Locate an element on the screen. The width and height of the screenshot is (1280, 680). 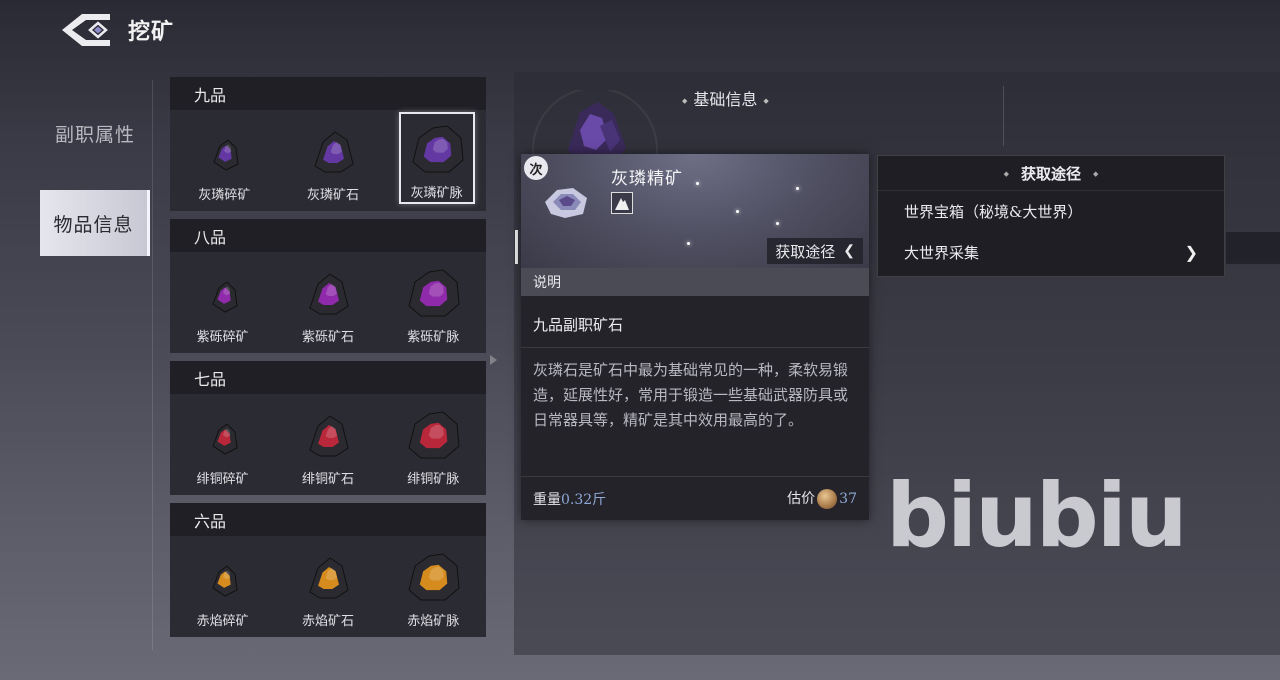
source-row-world-chest: 世界宝箱（秘境&大世界） is located at coordinates (1051, 211).